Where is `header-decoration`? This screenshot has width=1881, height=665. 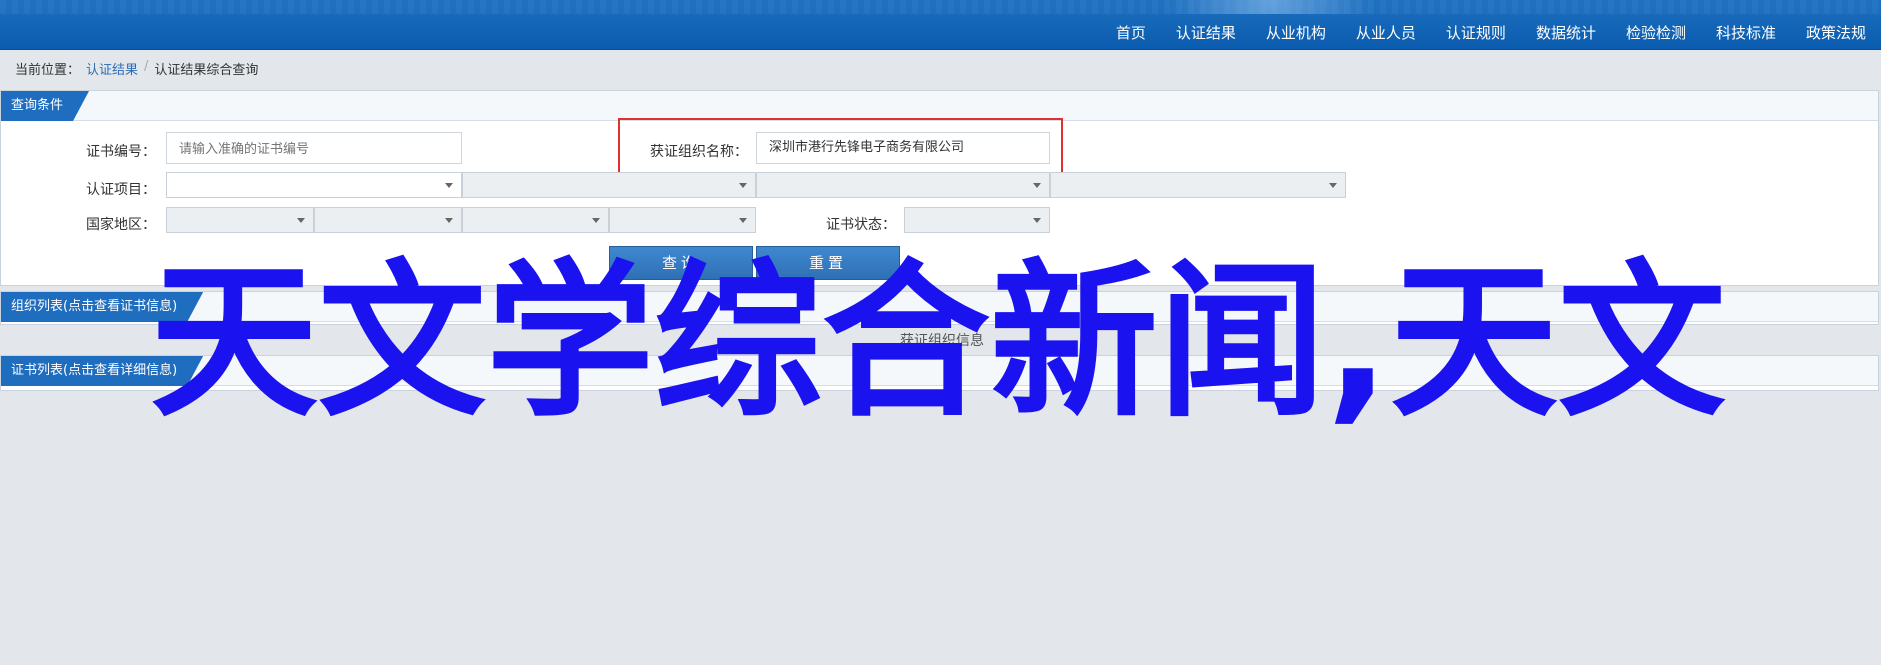
header-decoration is located at coordinates (1270, 7).